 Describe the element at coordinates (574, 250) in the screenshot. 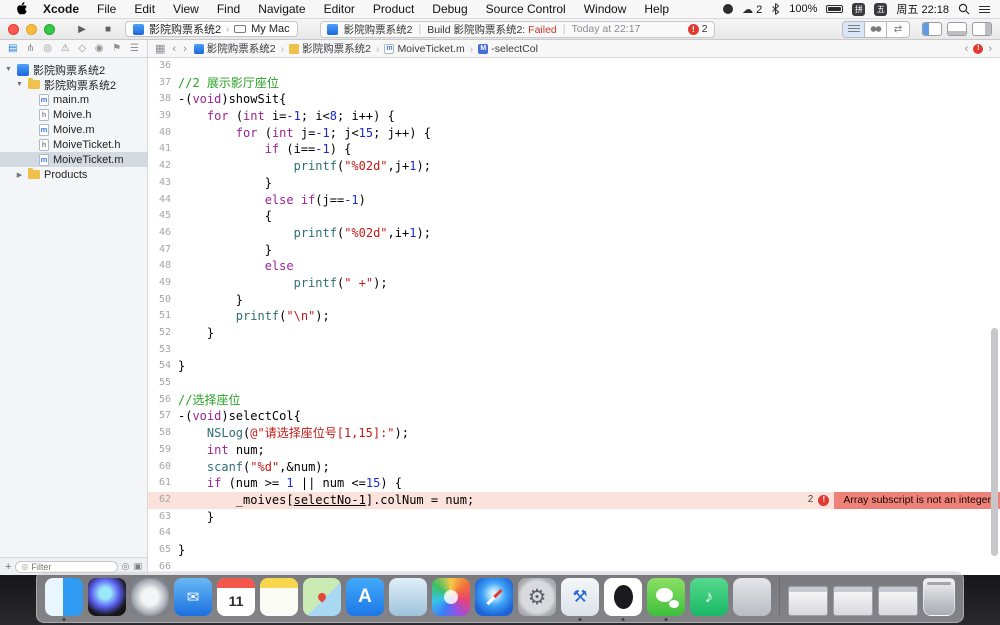

I see `code-line: 47 }` at that location.